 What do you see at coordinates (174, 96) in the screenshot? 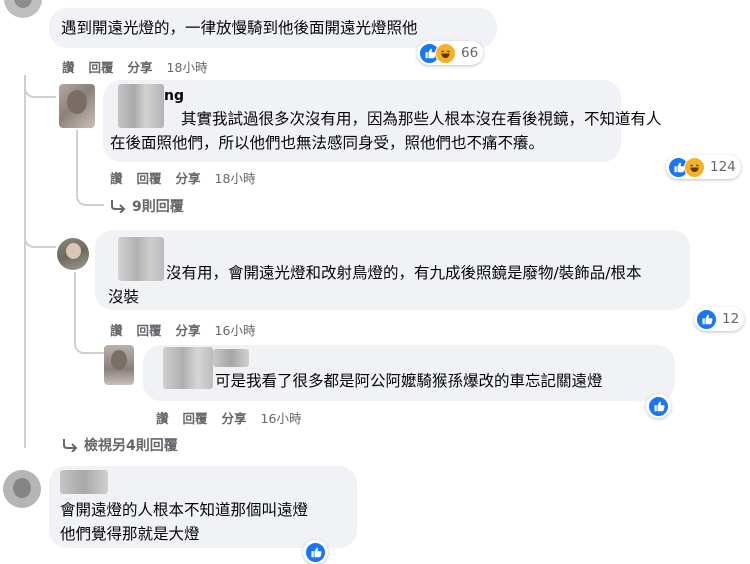
I see `author-name-fragment: ng` at bounding box center [174, 96].